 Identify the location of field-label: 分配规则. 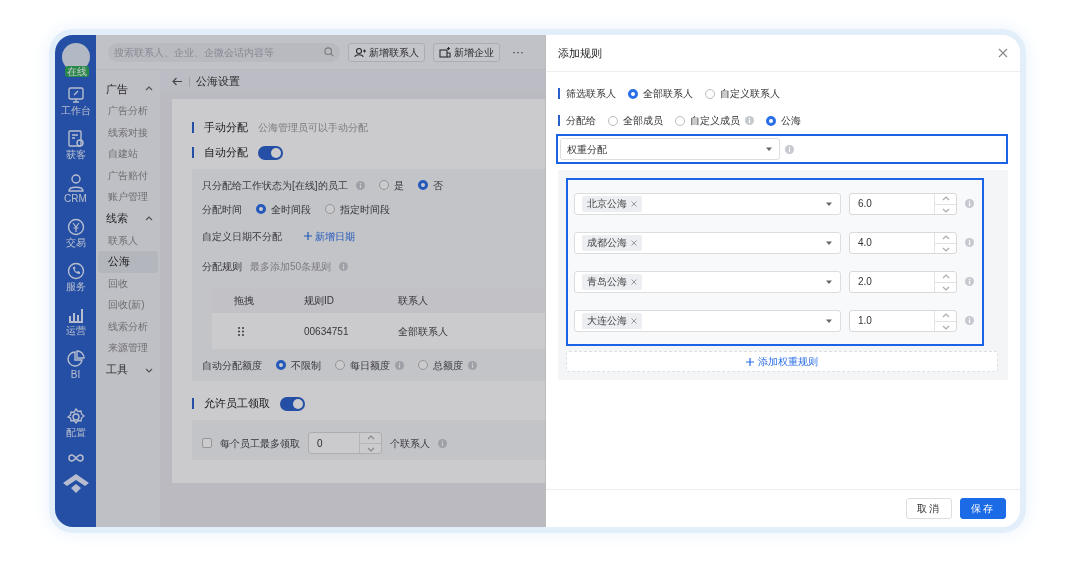
(222, 266).